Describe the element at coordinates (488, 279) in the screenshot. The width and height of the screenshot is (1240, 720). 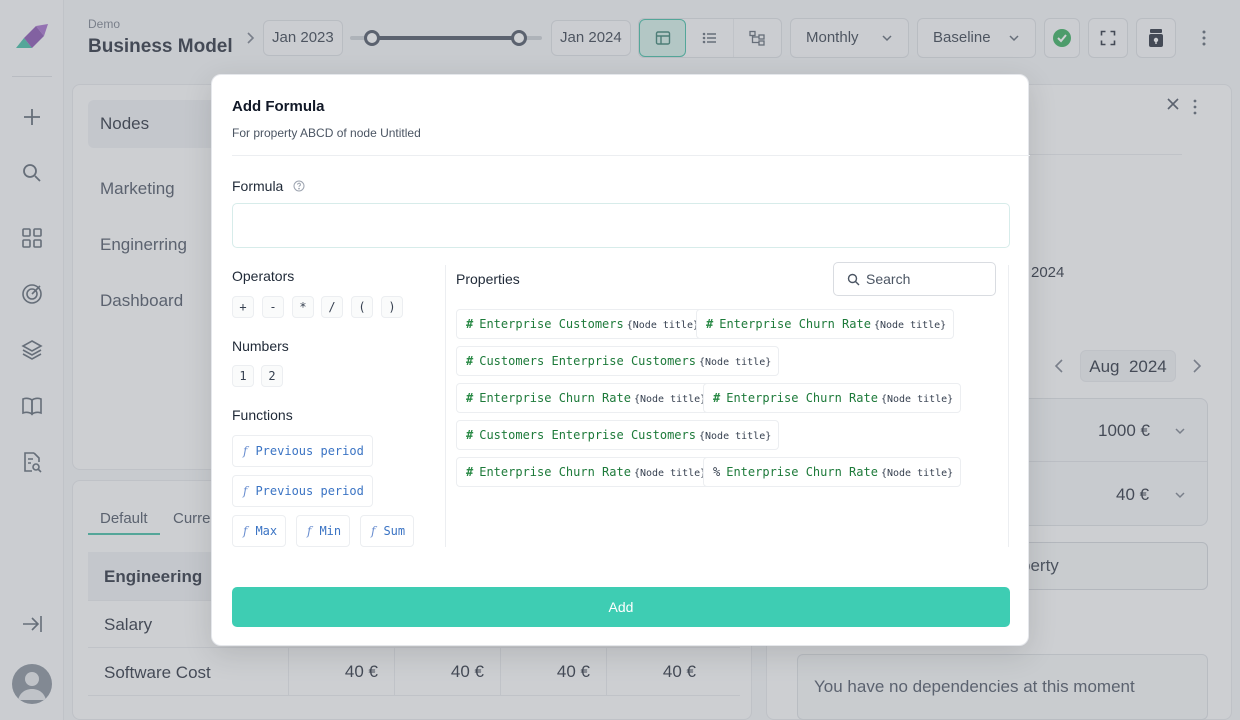
I see `properties-label: Properties` at that location.